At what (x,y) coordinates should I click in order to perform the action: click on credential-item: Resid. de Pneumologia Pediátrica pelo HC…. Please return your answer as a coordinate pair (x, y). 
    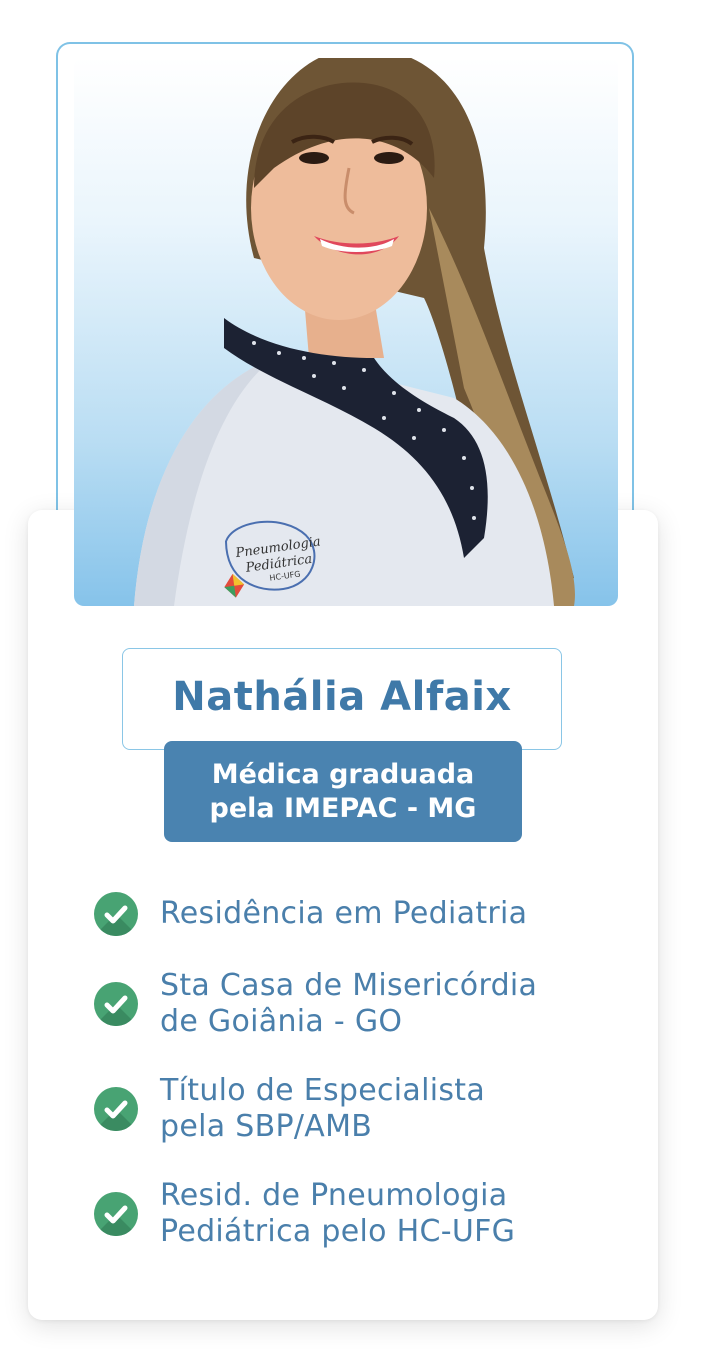
    Looking at the image, I should click on (364, 1214).